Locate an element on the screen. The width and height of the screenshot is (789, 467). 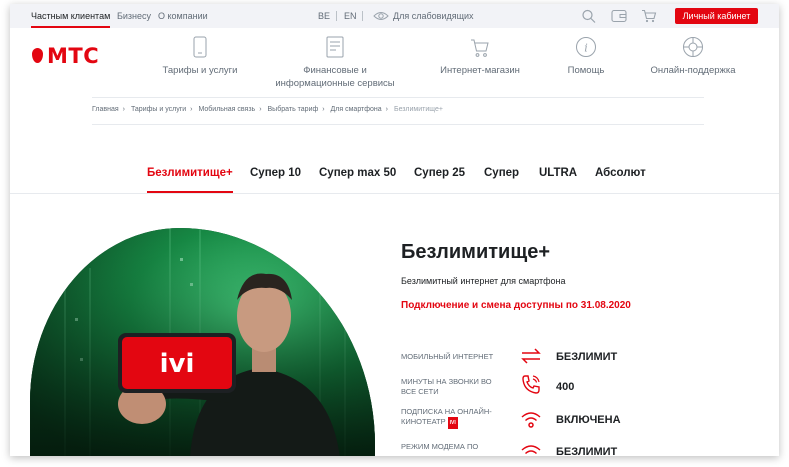
info-icon: i is located at coordinates (586, 47).